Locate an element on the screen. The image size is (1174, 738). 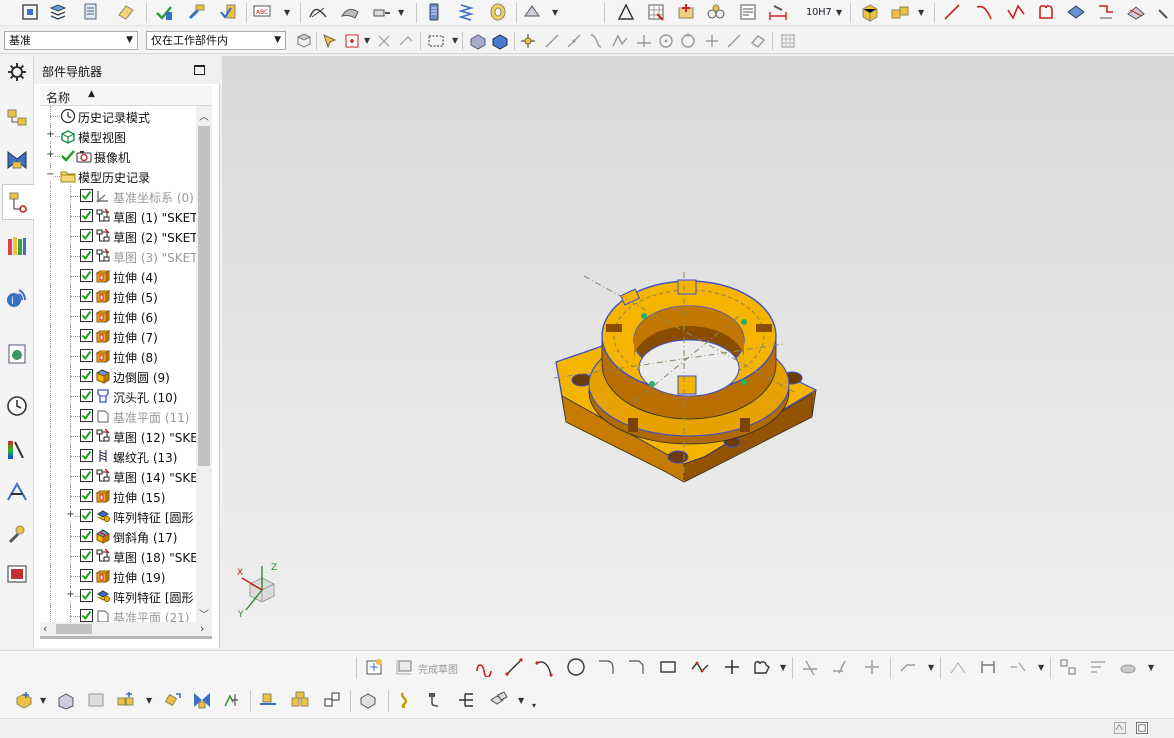
tree-node: + 阵列特征 [圆形 is located at coordinates (118, 516).